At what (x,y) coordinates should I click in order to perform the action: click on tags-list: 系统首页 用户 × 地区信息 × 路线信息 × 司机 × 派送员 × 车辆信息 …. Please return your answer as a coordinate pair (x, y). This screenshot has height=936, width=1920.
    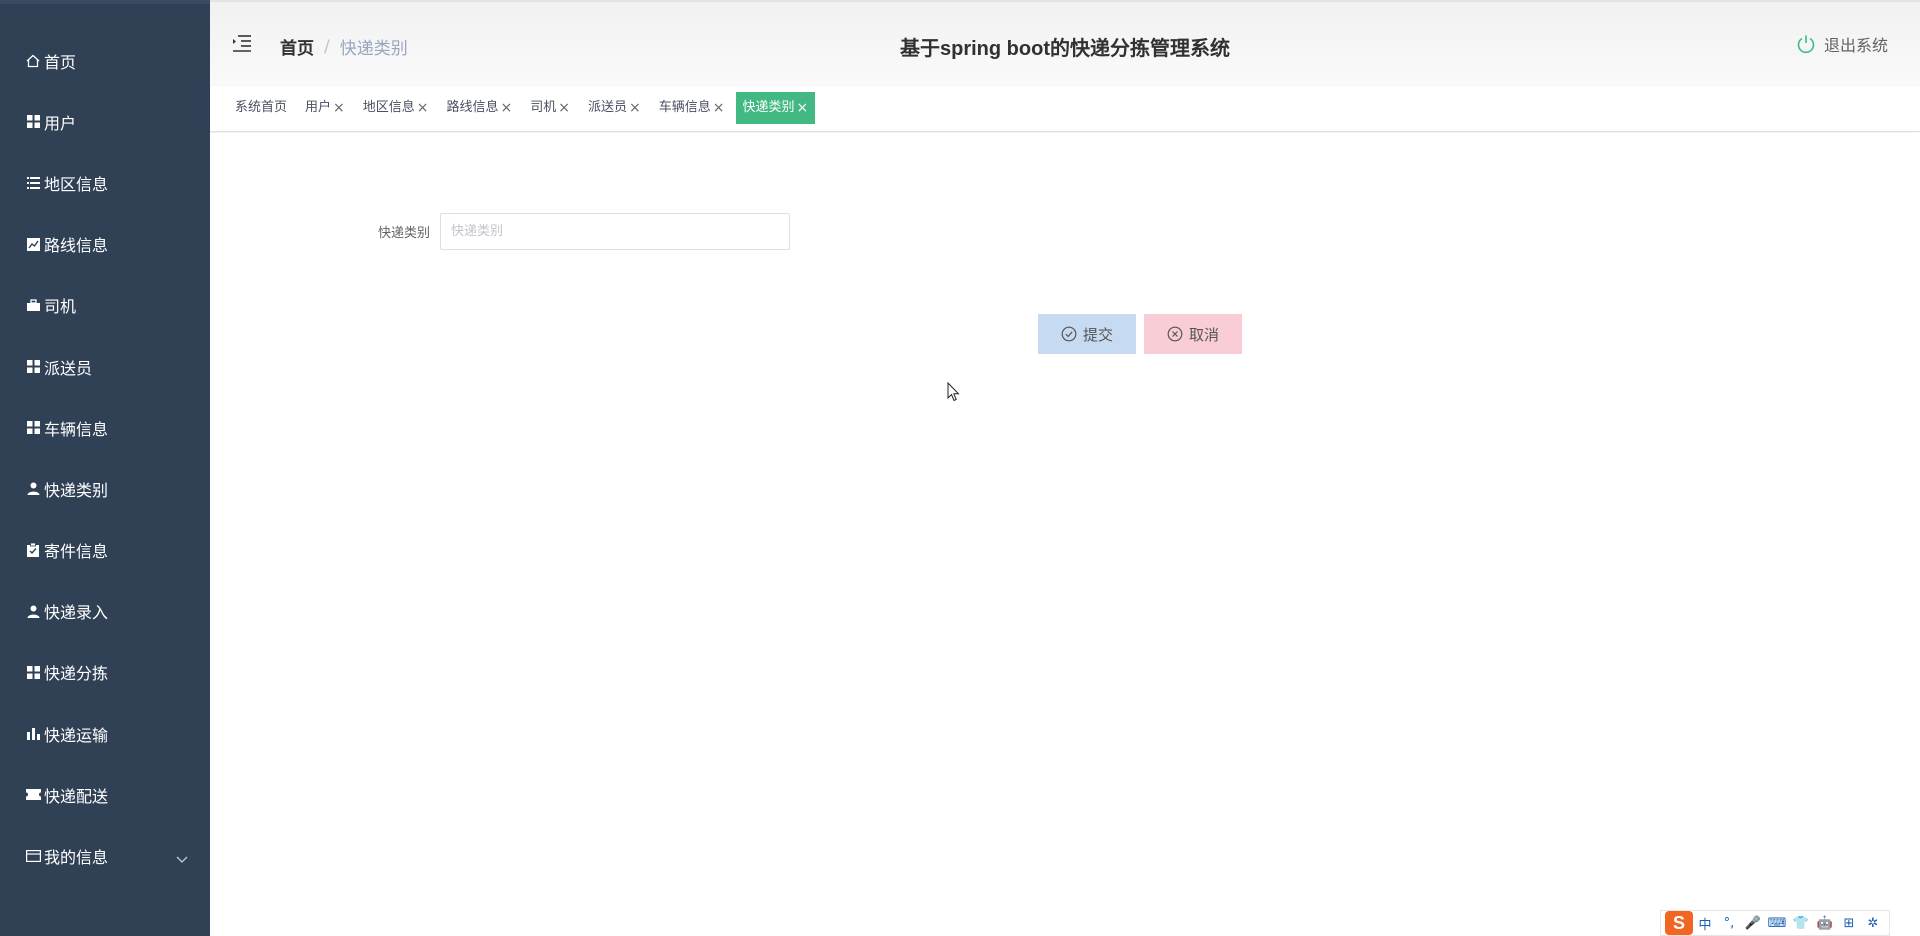
    Looking at the image, I should click on (1065, 108).